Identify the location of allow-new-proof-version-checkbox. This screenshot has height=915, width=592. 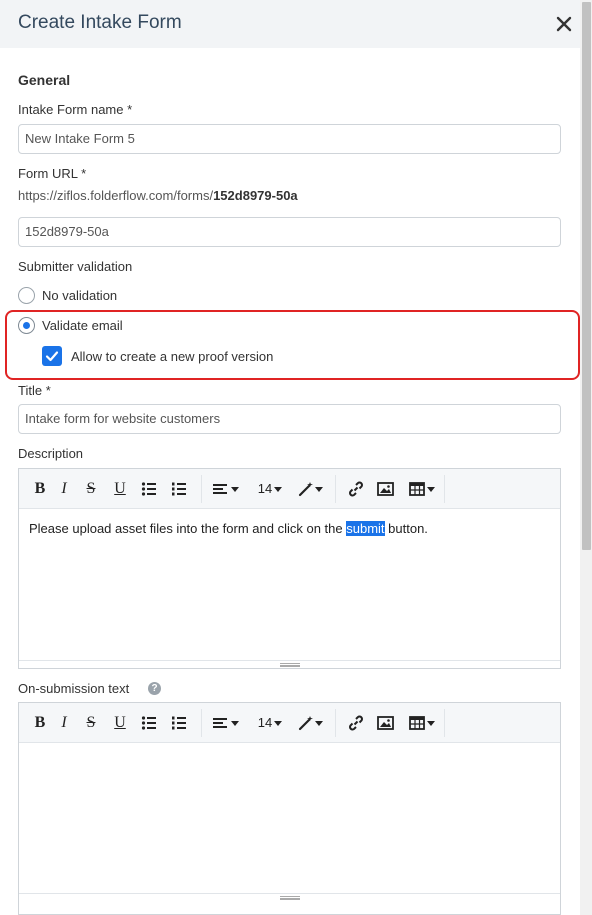
(52, 356).